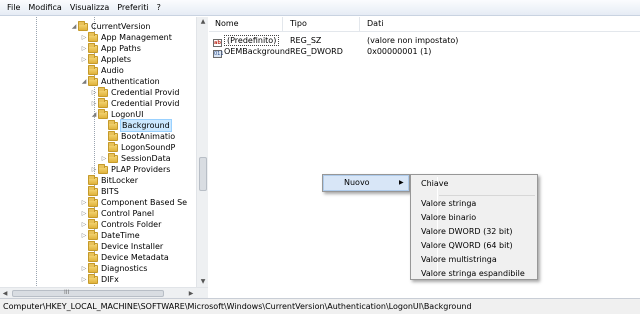 The width and height of the screenshot is (640, 314). I want to click on tree-item: ▷ DateTime, so click(110, 235).